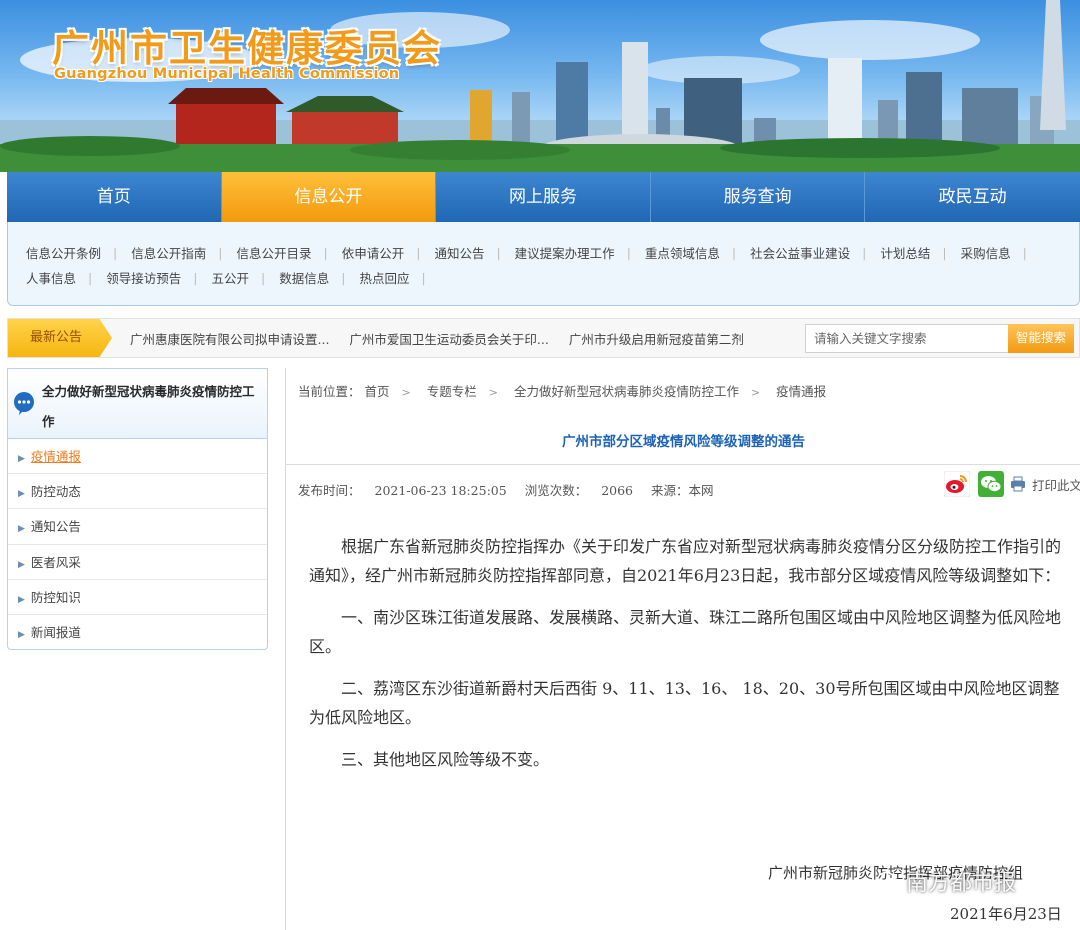  I want to click on breadcrumb-prefix: 当前位置：, so click(329, 391).